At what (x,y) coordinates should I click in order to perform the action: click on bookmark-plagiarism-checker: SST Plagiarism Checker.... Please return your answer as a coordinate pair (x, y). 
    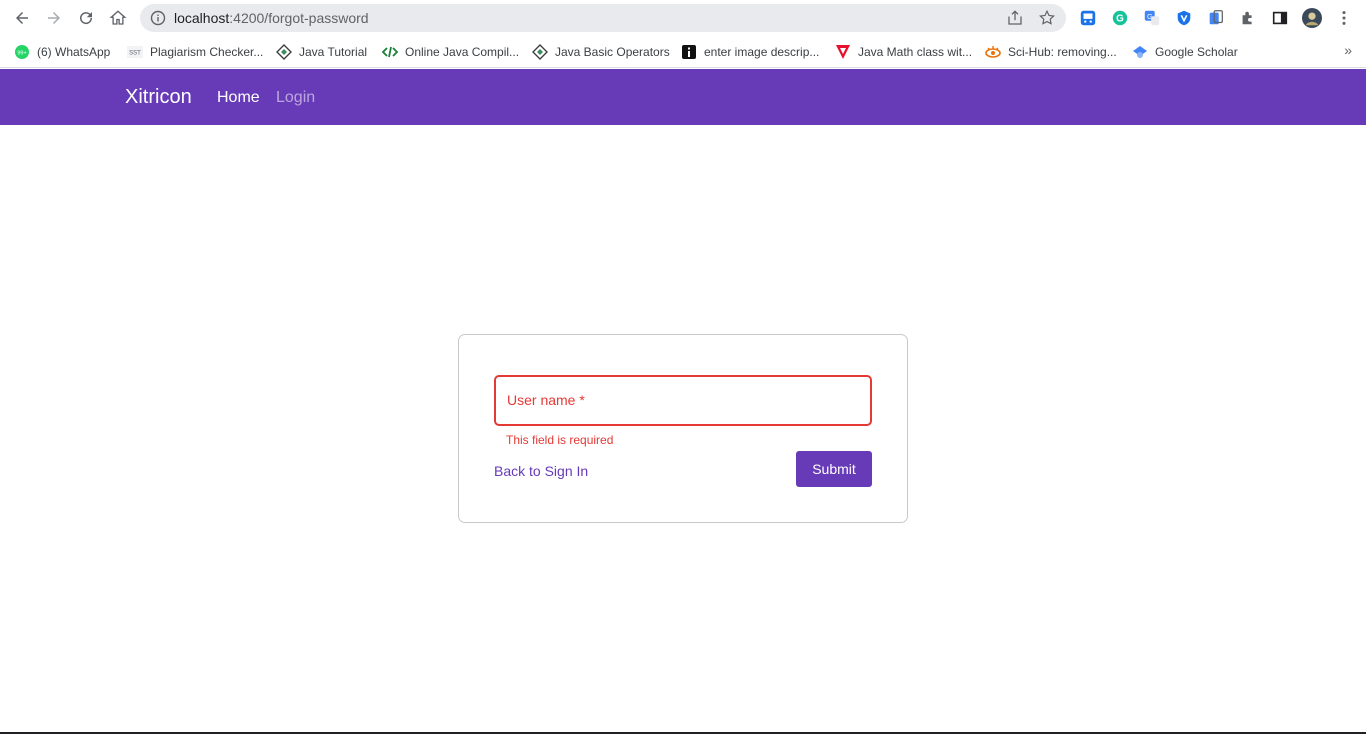
    Looking at the image, I should click on (195, 52).